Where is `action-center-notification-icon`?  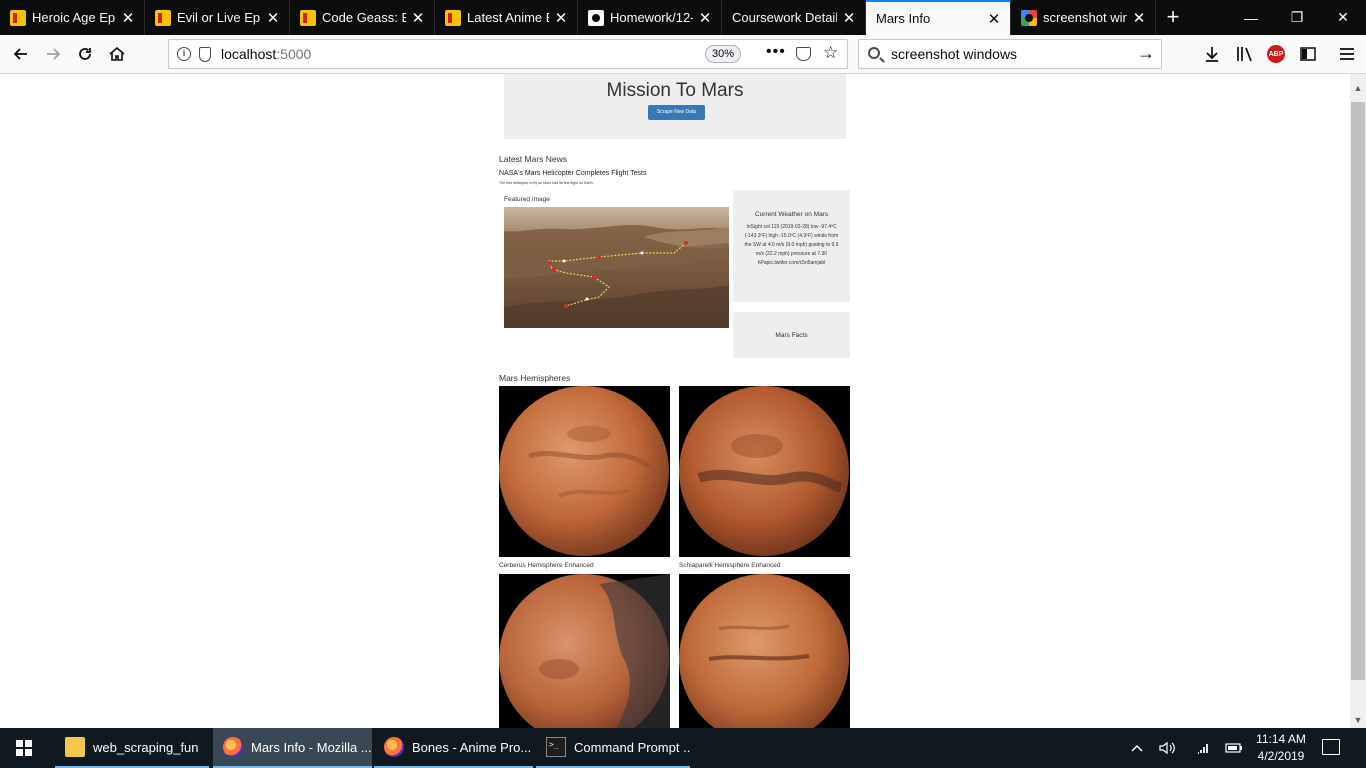 action-center-notification-icon is located at coordinates (1331, 747).